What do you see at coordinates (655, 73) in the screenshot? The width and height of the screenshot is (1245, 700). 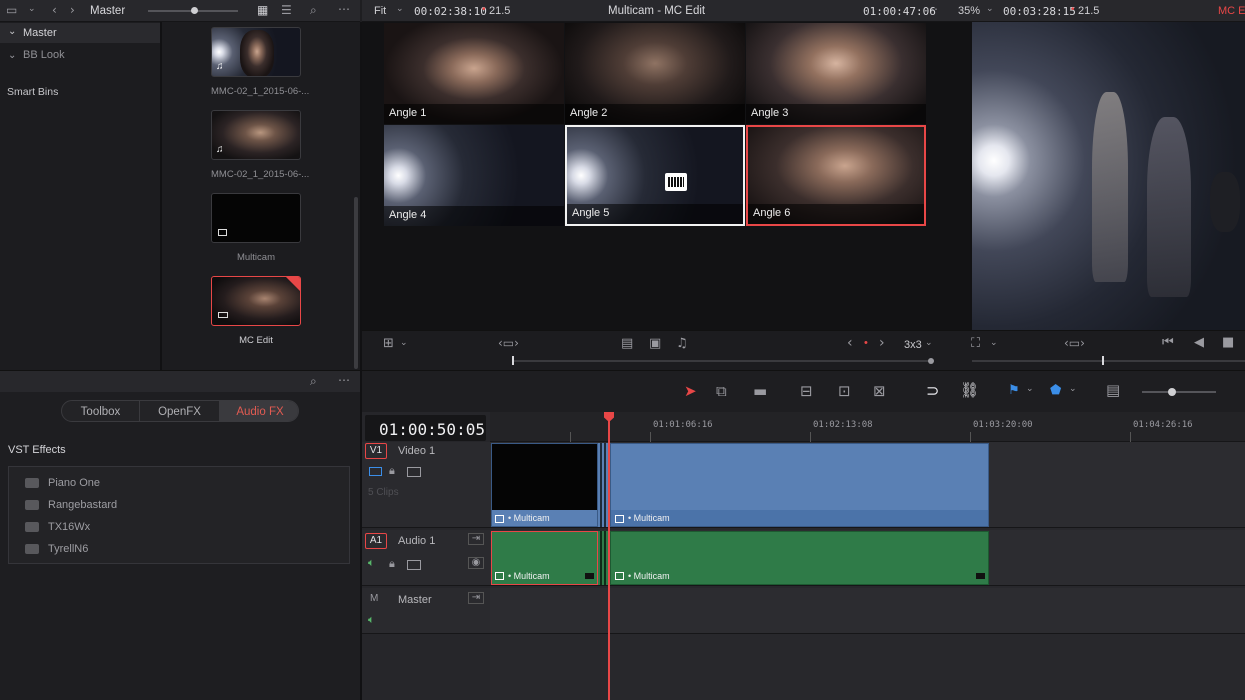 I see `angle-2-cell: Angle 2` at bounding box center [655, 73].